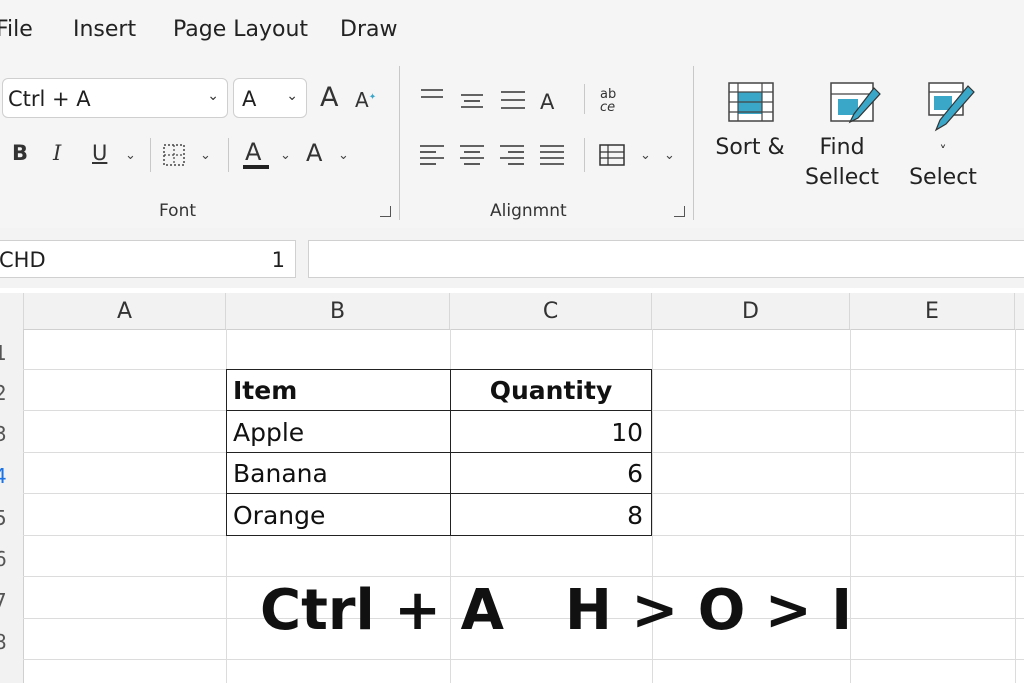 Image resolution: width=1024 pixels, height=683 pixels. Describe the element at coordinates (329, 97) in the screenshot. I see `grow-font-button: A` at that location.